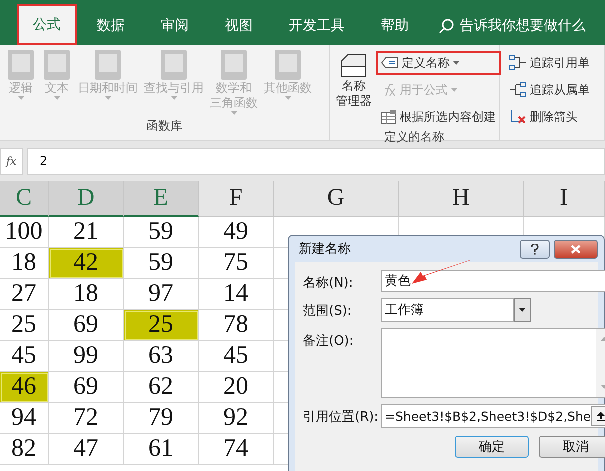 The height and width of the screenshot is (471, 605). Describe the element at coordinates (161, 387) in the screenshot. I see `table-cell: 62` at that location.